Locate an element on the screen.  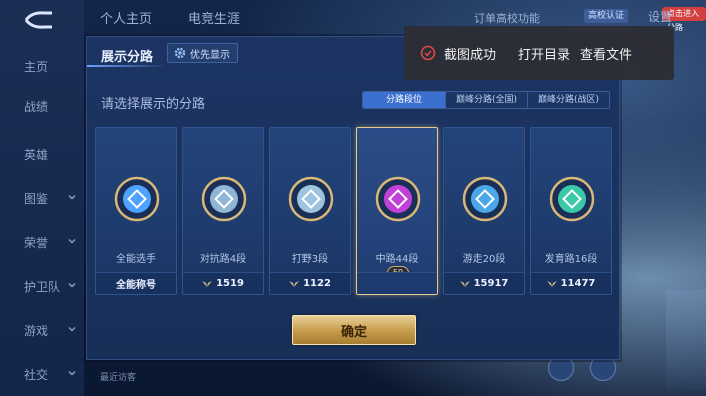
lane-card: 游走20段 15917 is located at coordinates (484, 211).